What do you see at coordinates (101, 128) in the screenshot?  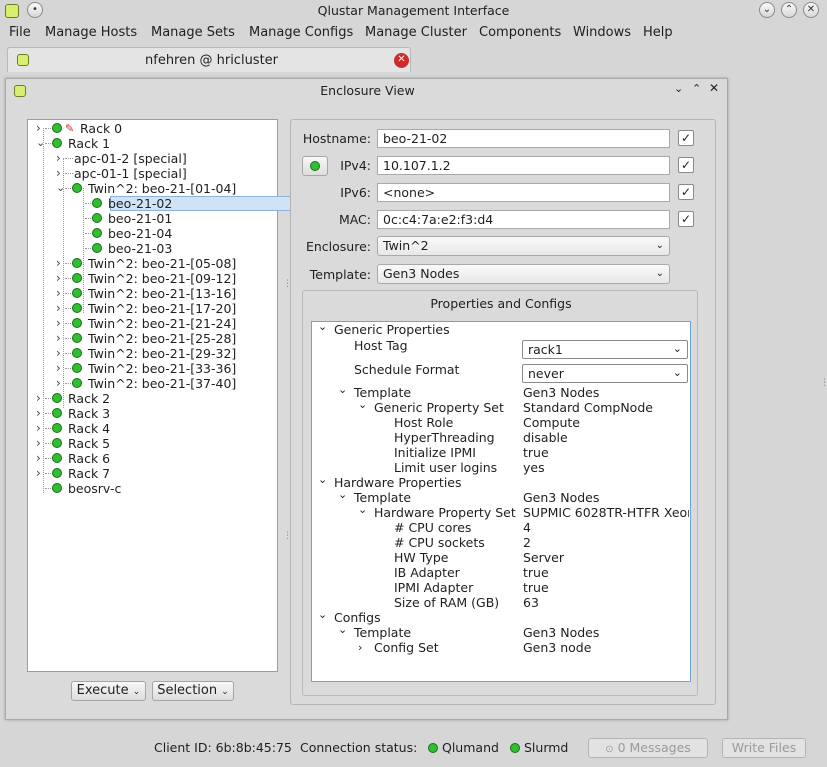 I see `tree-row-label: Rack 0` at bounding box center [101, 128].